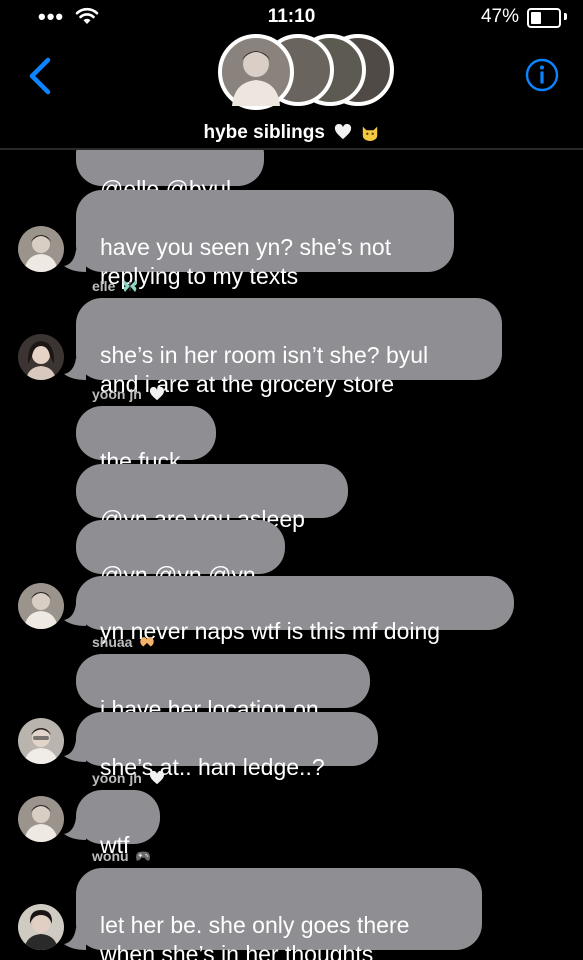 Image resolution: width=583 pixels, height=960 pixels. Describe the element at coordinates (121, 856) in the screenshot. I see `sender-name: wonu` at that location.